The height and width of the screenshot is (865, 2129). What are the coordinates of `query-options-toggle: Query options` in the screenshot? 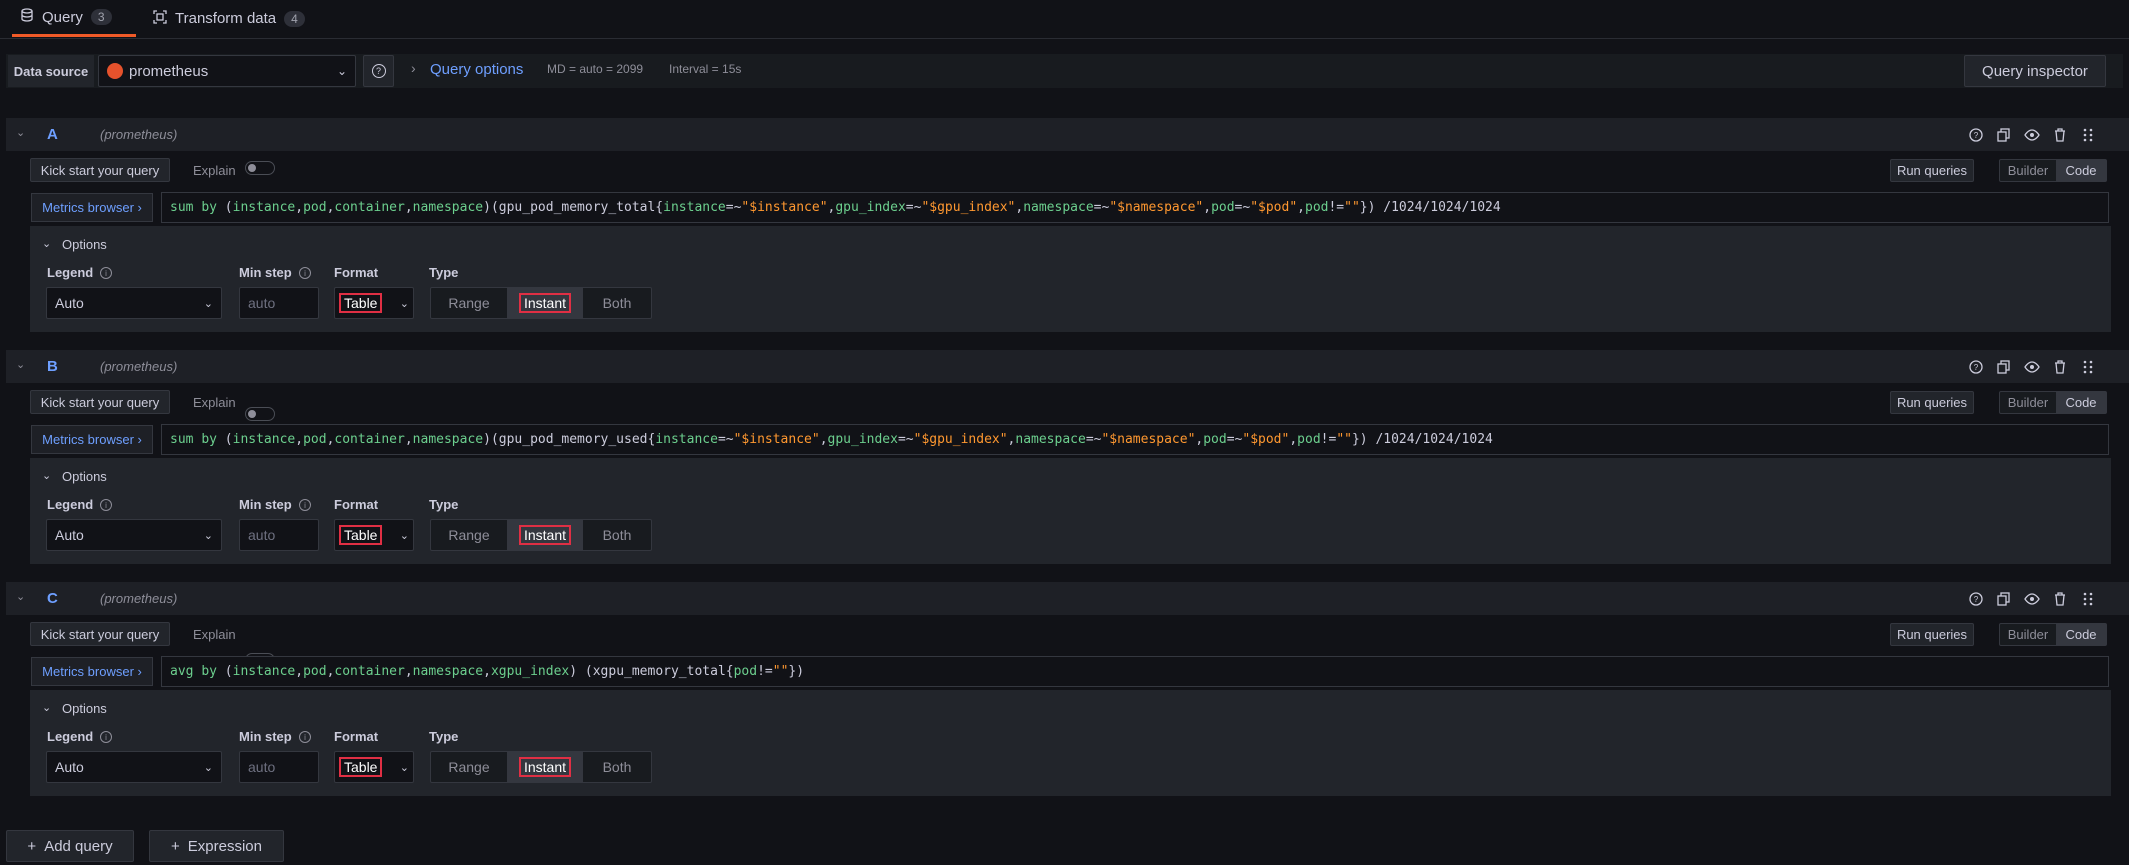 It's located at (476, 69).